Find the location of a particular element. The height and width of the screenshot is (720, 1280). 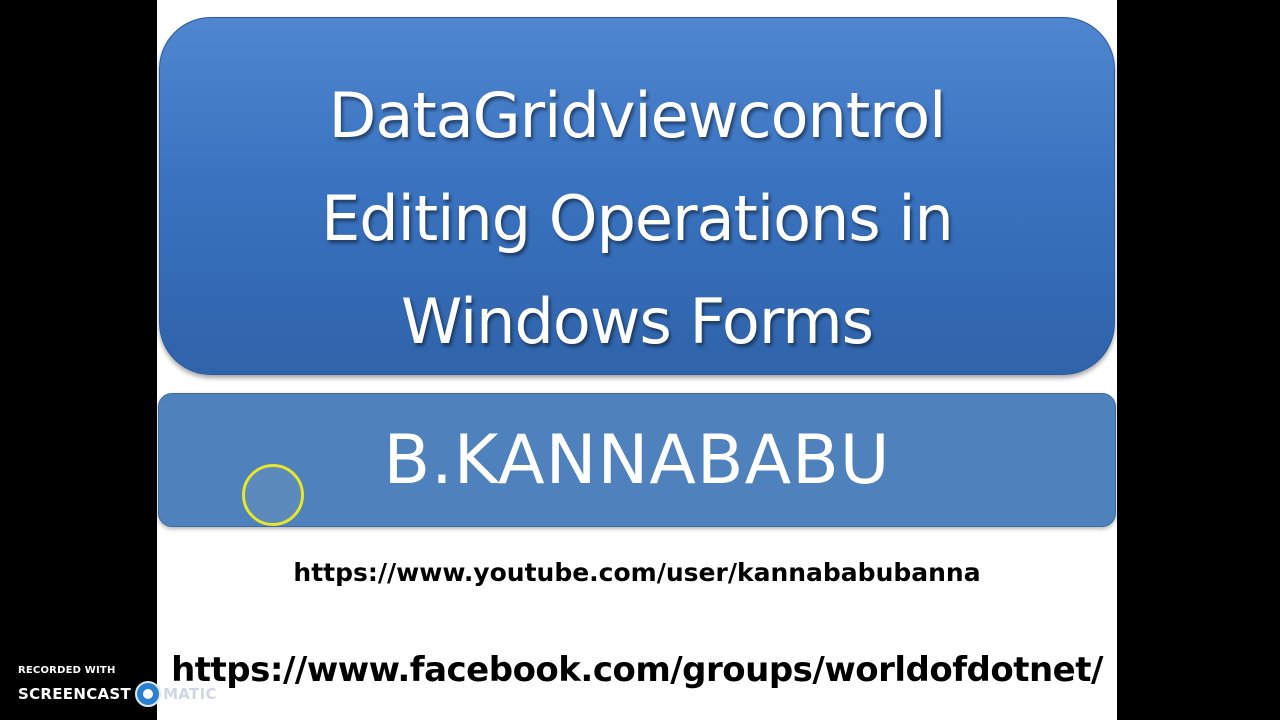

recorder-watermark: RECORDED WITH SCREENCAST MATIC is located at coordinates (123, 686).